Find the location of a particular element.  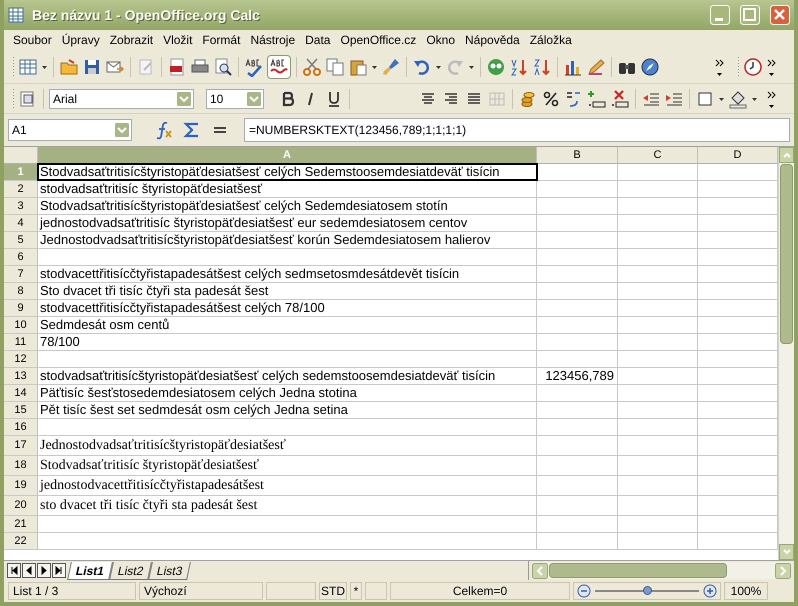

spreadsheet-icon is located at coordinates (28, 66).